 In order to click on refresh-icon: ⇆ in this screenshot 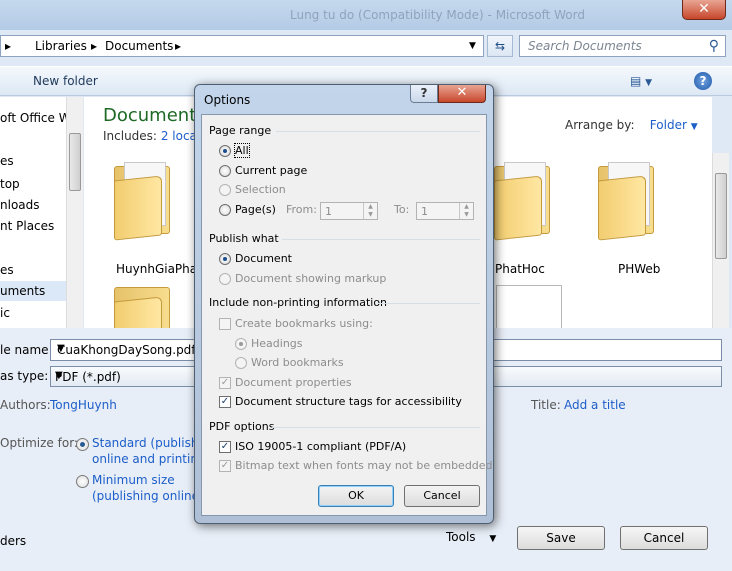, I will do `click(500, 46)`.